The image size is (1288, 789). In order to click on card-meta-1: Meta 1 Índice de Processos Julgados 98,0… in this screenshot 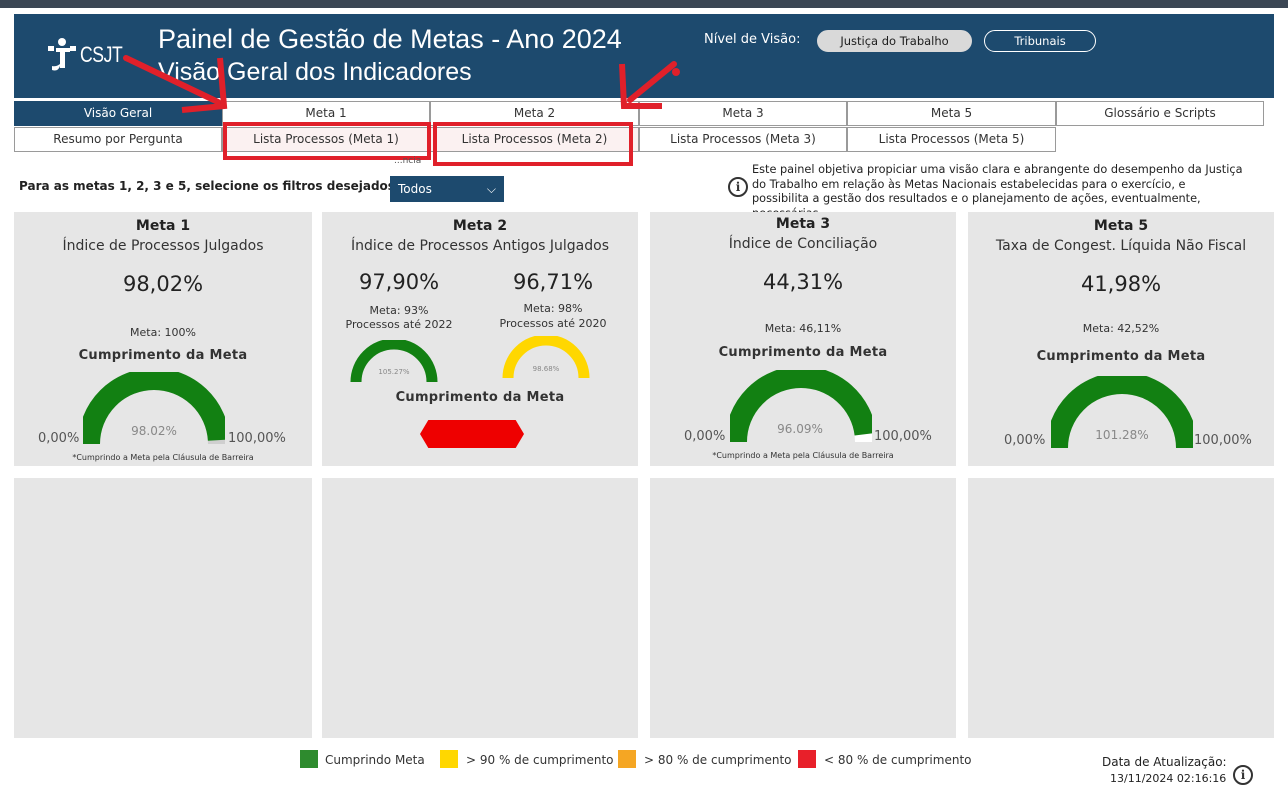, I will do `click(163, 339)`.